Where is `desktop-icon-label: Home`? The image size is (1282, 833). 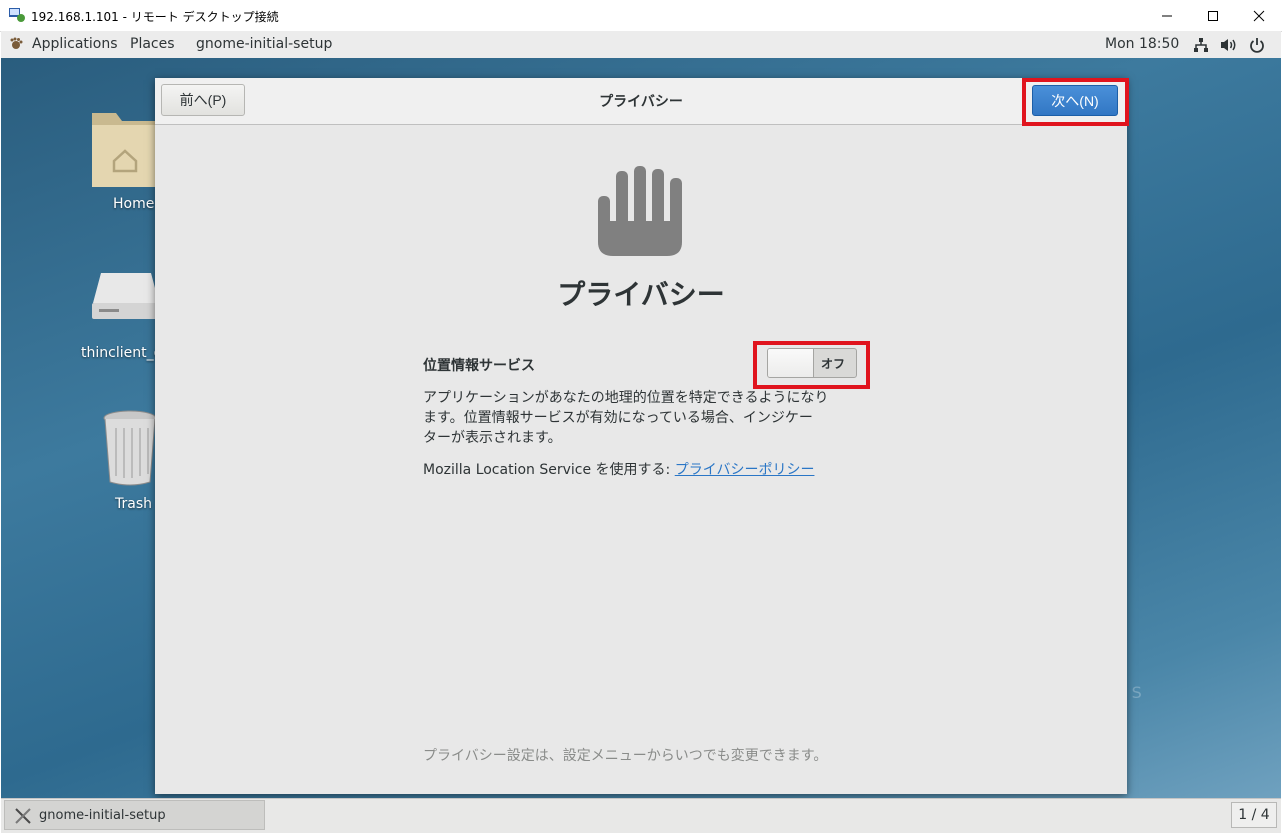 desktop-icon-label: Home is located at coordinates (134, 204).